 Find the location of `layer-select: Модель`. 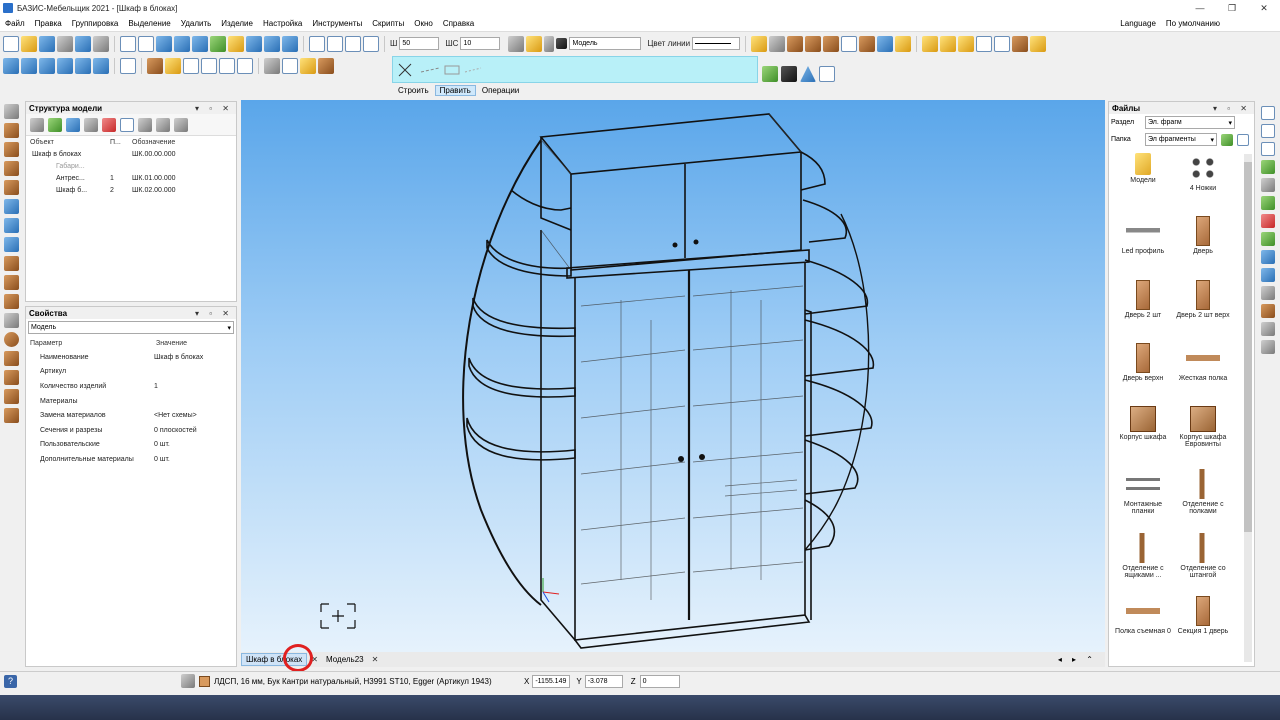

layer-select: Модель is located at coordinates (605, 43).